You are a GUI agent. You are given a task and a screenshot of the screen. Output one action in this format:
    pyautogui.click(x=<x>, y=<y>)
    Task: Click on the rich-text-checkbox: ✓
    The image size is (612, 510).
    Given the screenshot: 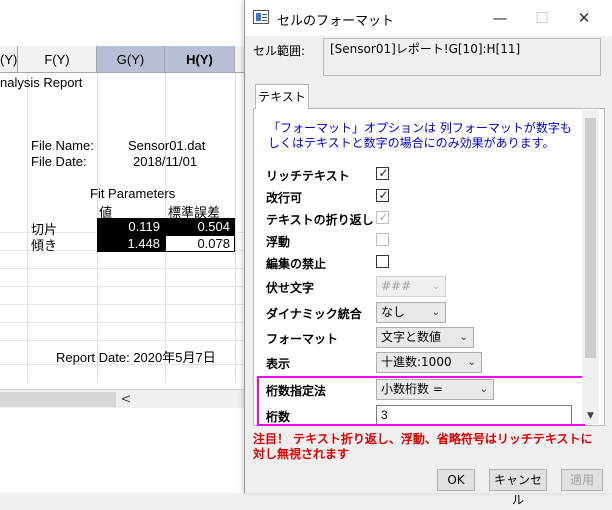 What is the action you would take?
    pyautogui.click(x=382, y=173)
    